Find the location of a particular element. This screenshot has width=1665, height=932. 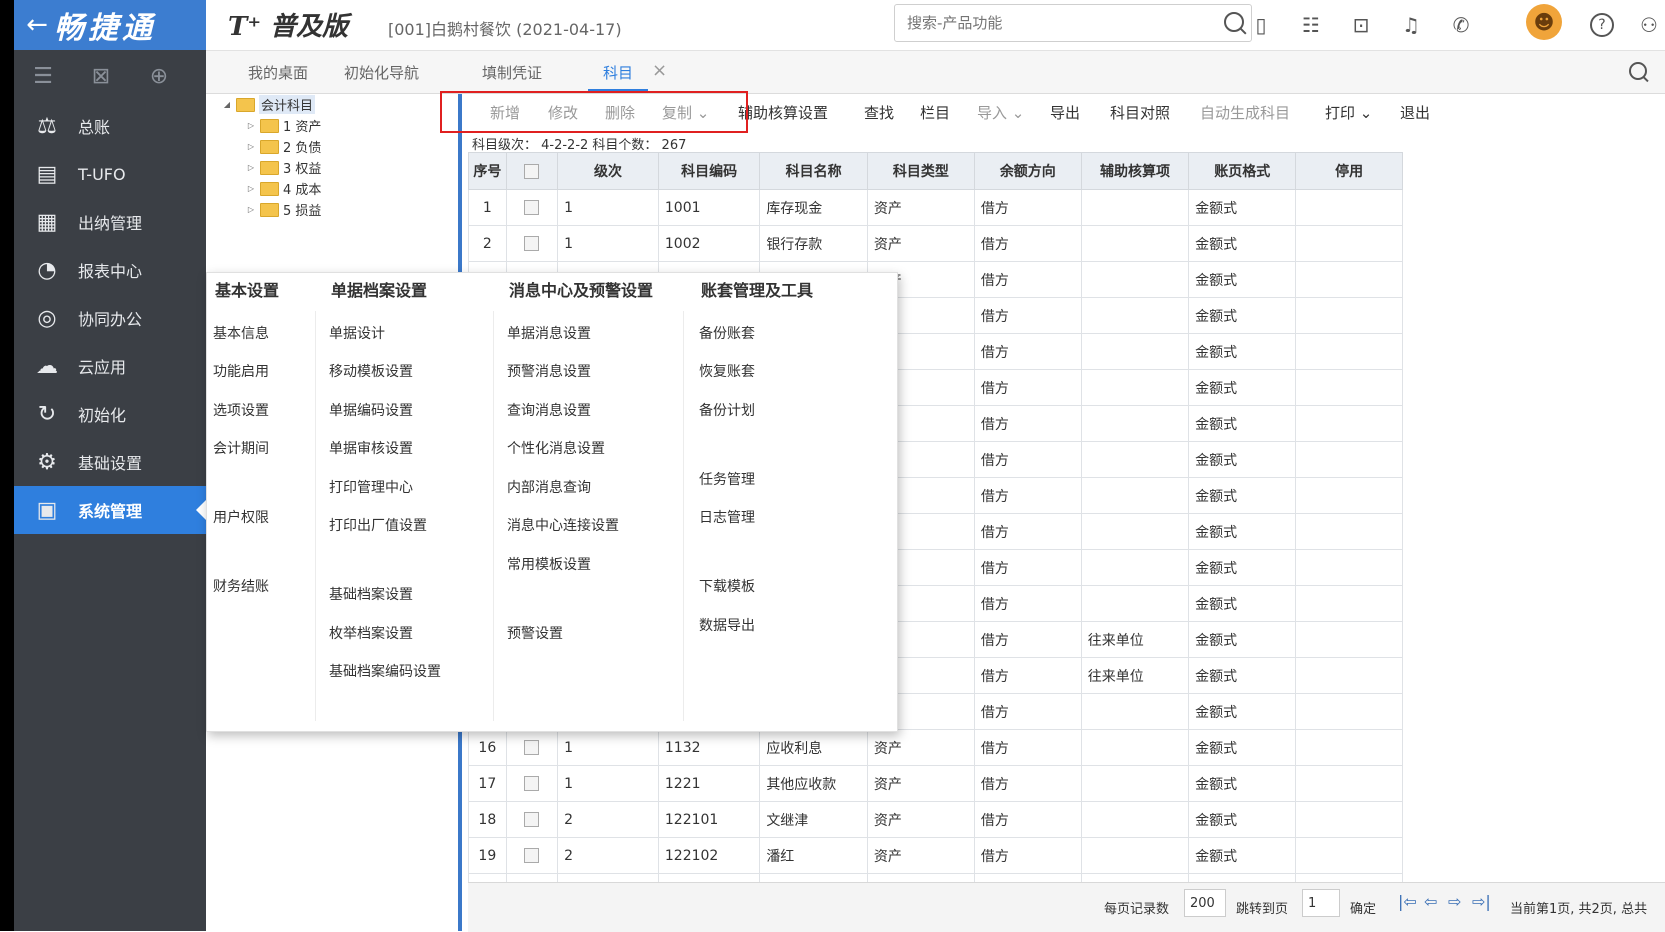

help-icon: ? is located at coordinates (1602, 25).